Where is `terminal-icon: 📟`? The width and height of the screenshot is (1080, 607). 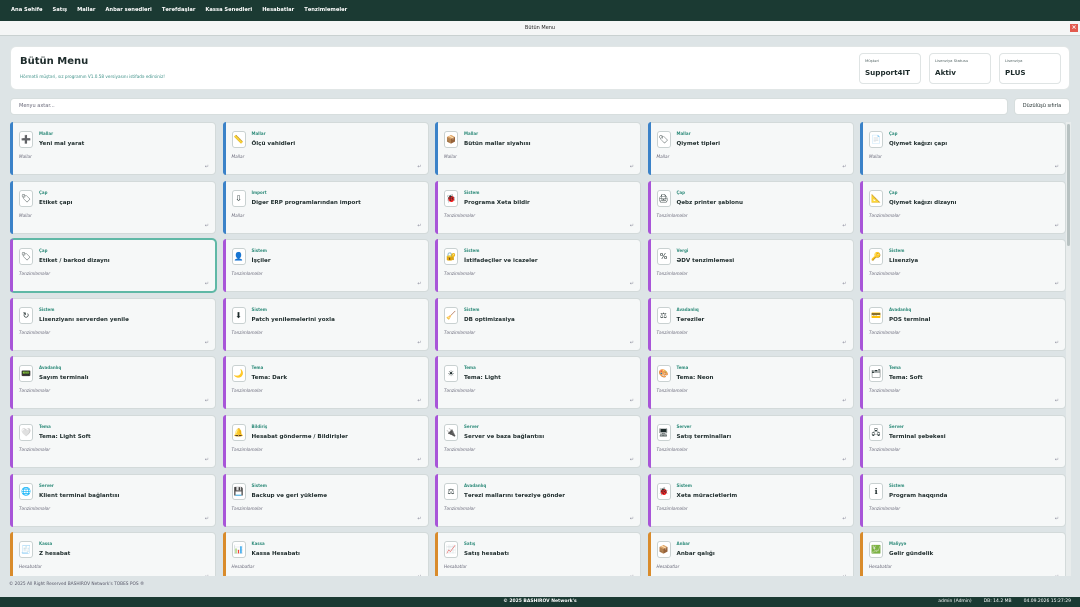 terminal-icon: 📟 is located at coordinates (26, 374).